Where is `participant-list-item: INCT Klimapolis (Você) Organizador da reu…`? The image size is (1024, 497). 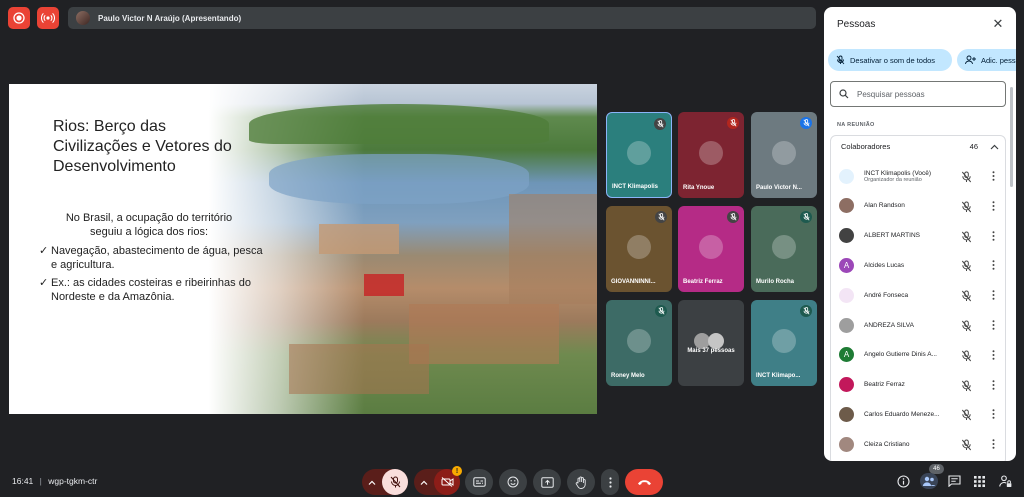
participant-list-item: INCT Klimapolis (Você) Organizador da reu… is located at coordinates (921, 176).